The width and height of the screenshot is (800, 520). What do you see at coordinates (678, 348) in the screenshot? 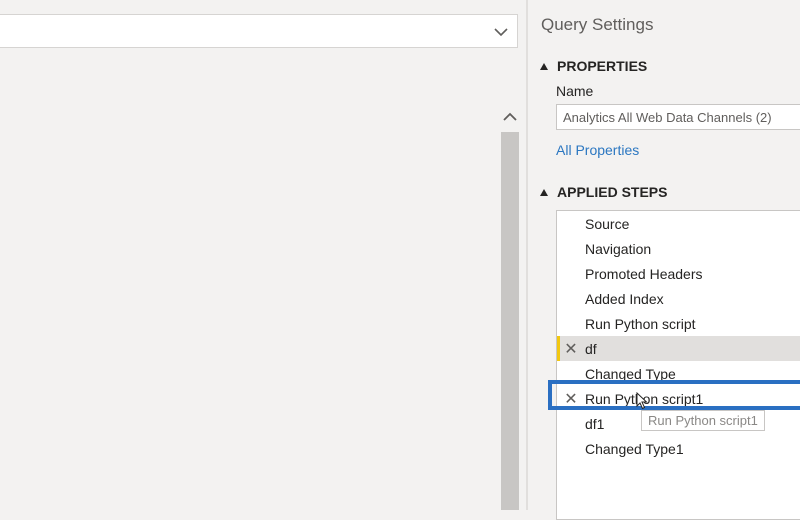
I see `step-df: ✕ df` at bounding box center [678, 348].